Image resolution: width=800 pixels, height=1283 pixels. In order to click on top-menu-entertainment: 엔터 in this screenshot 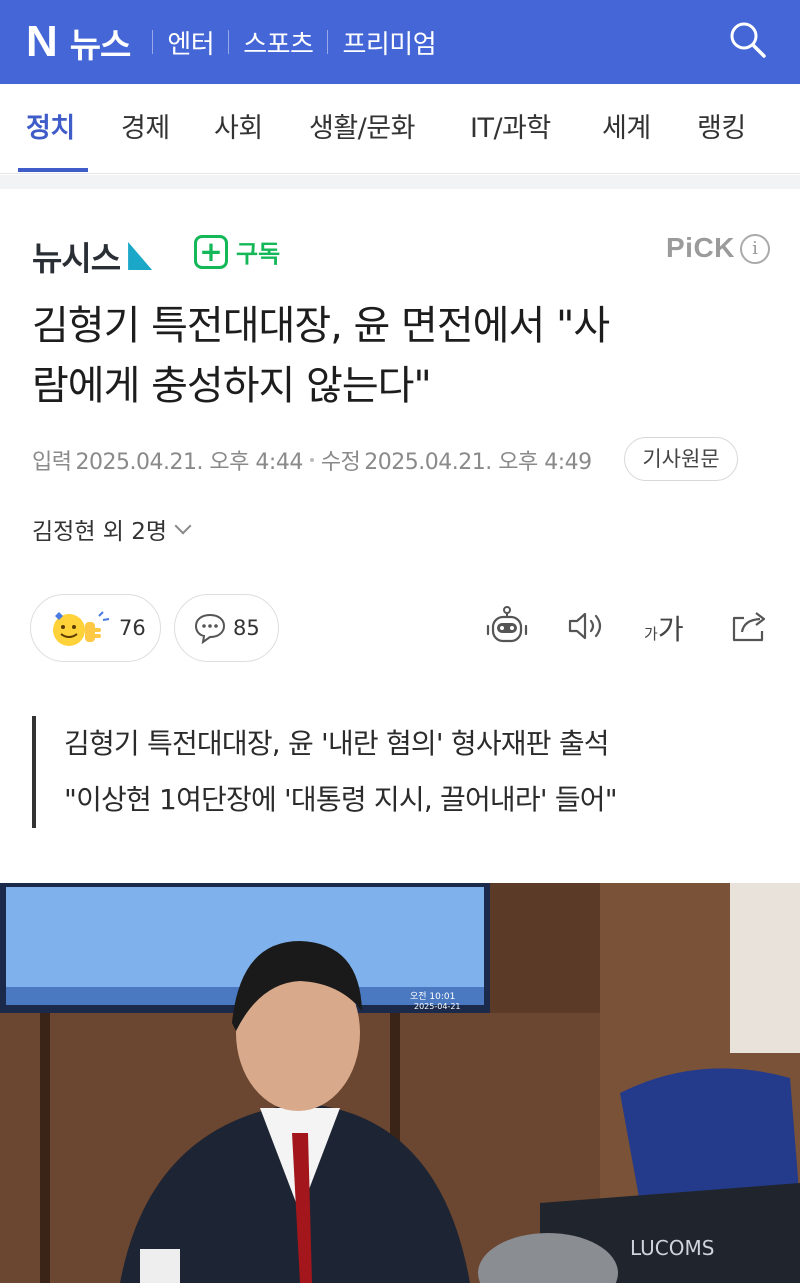, I will do `click(190, 42)`.